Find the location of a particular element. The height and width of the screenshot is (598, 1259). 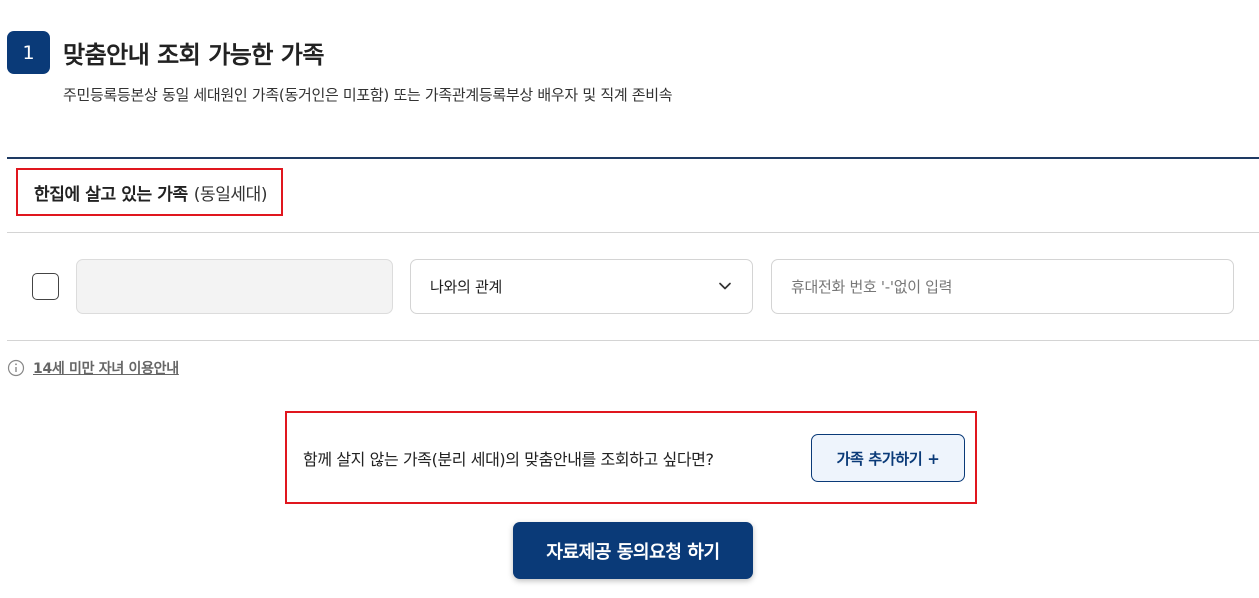

phone-number-placeholder: 휴대전화 번호 '-'없이 입력 is located at coordinates (872, 287).